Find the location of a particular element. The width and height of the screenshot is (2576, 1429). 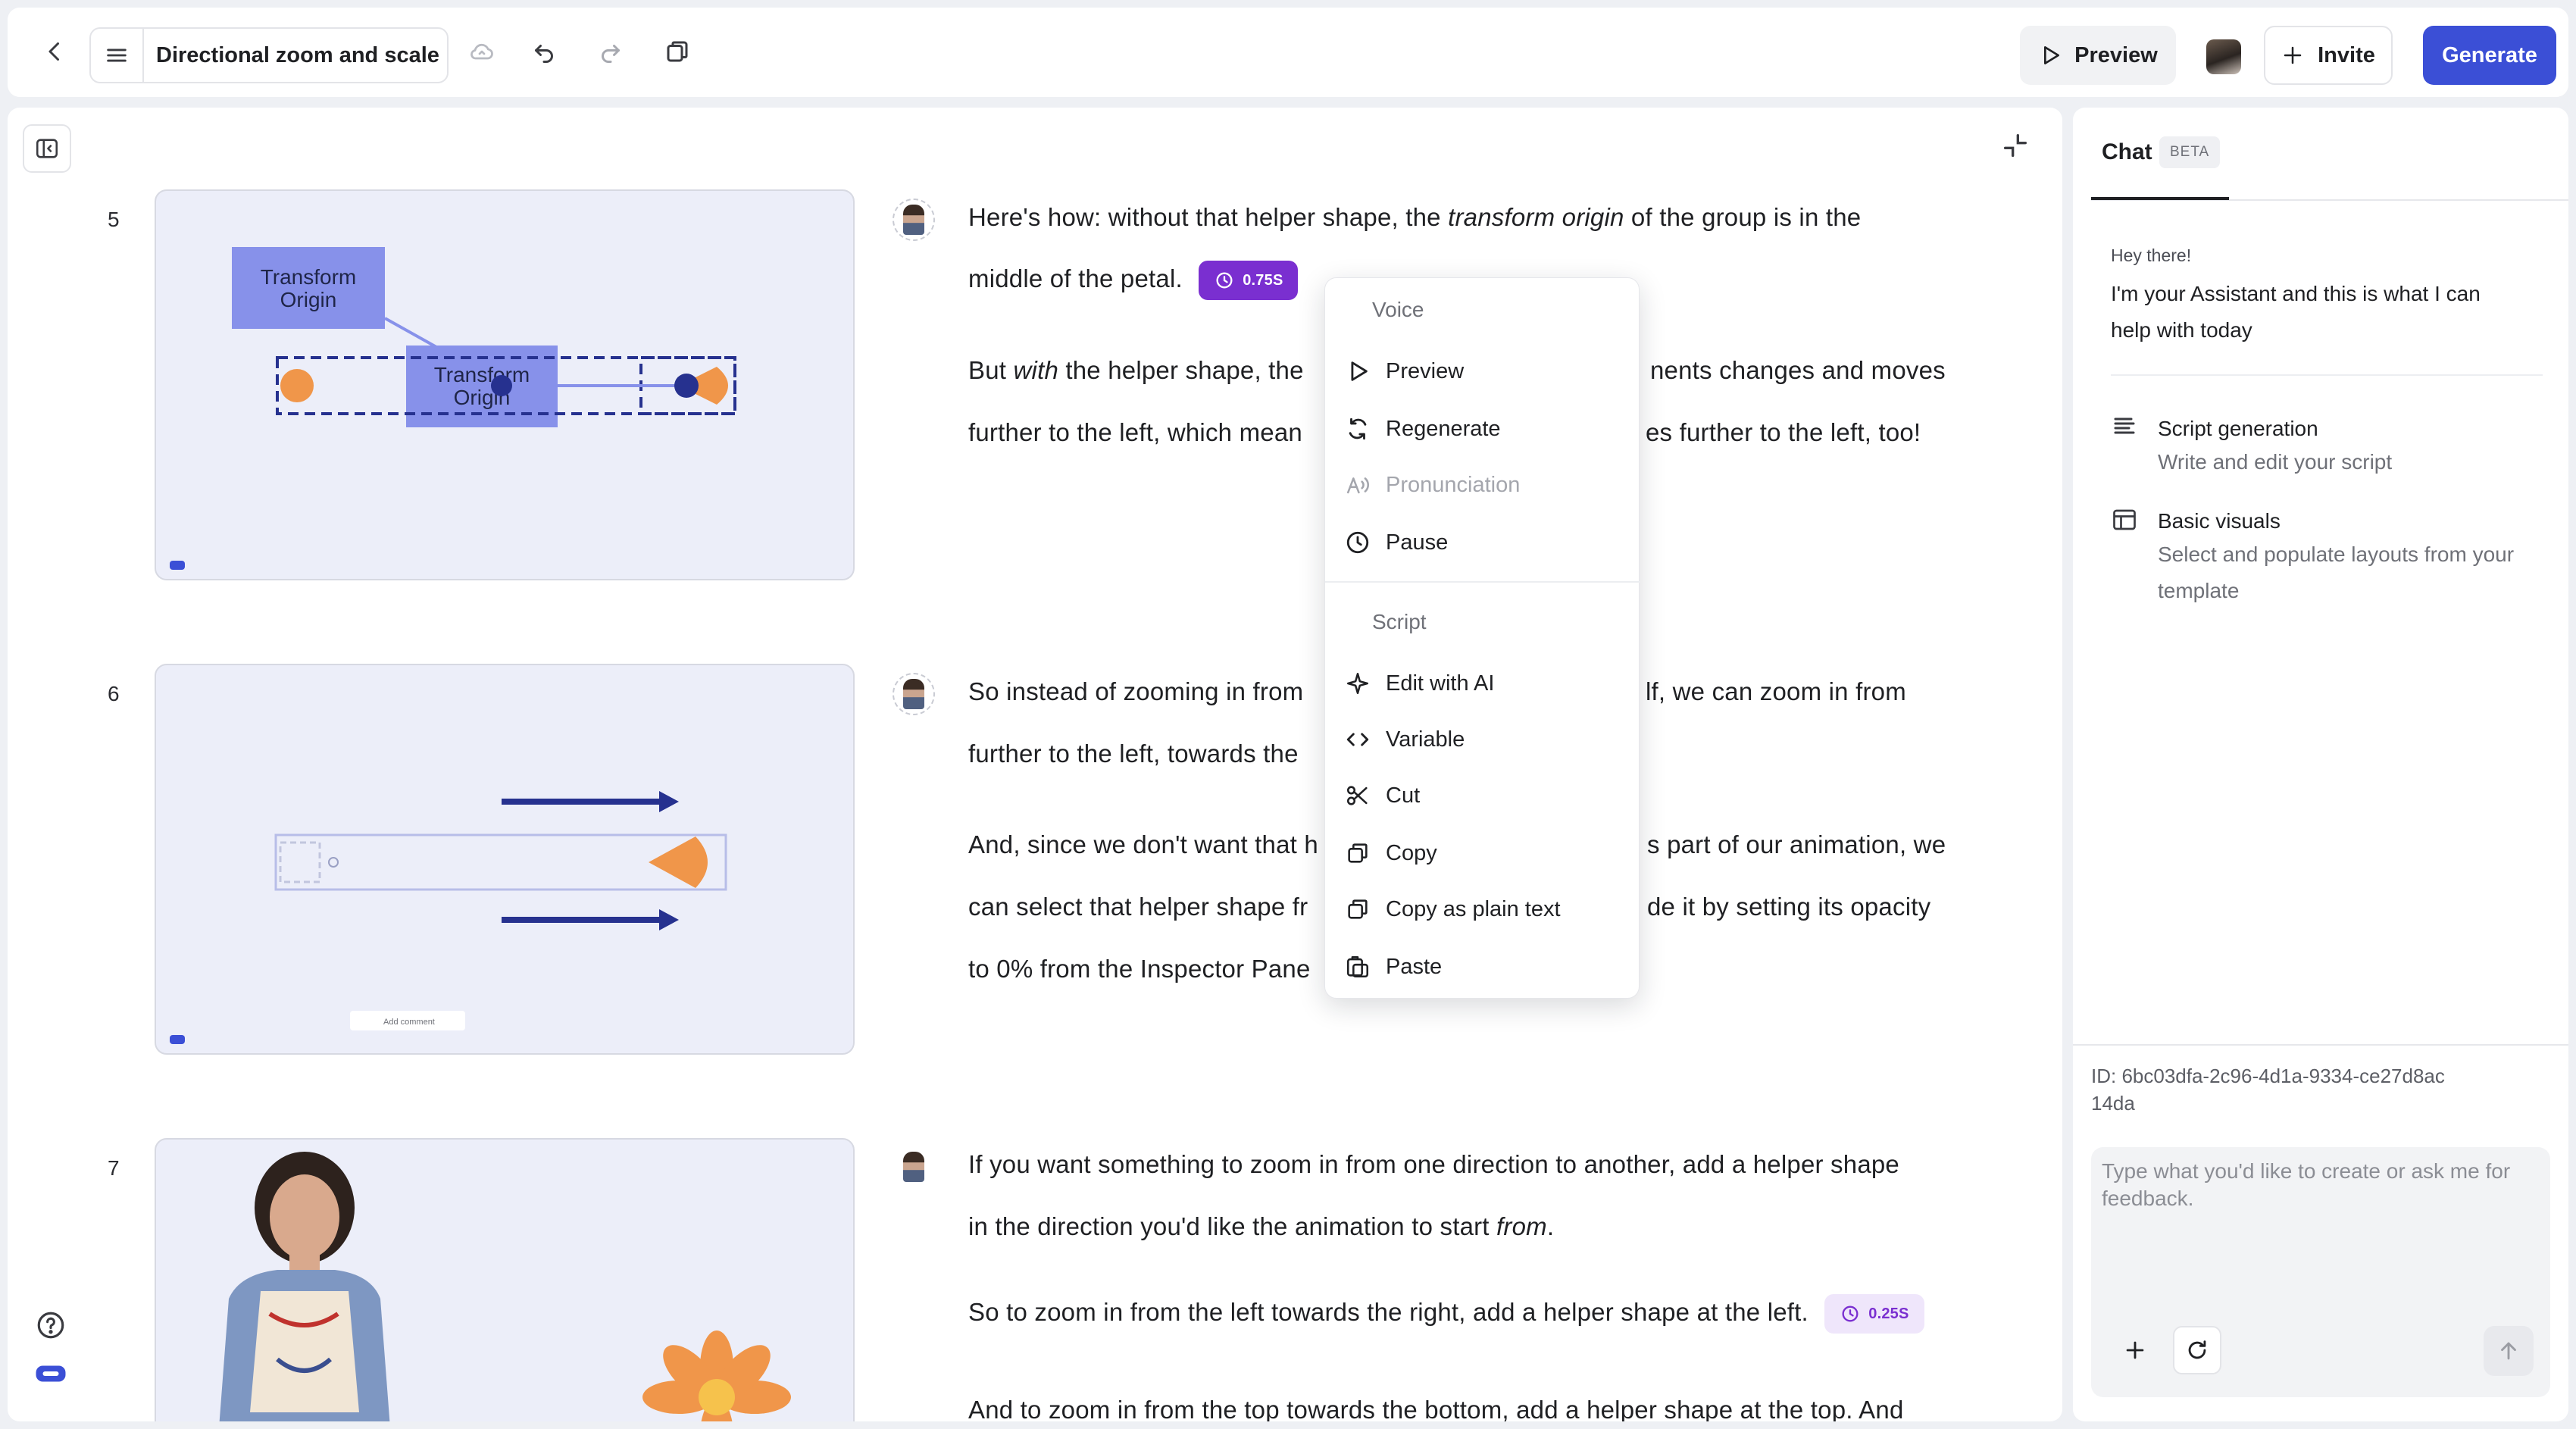

menu-item-variable: Variable is located at coordinates (1483, 740).